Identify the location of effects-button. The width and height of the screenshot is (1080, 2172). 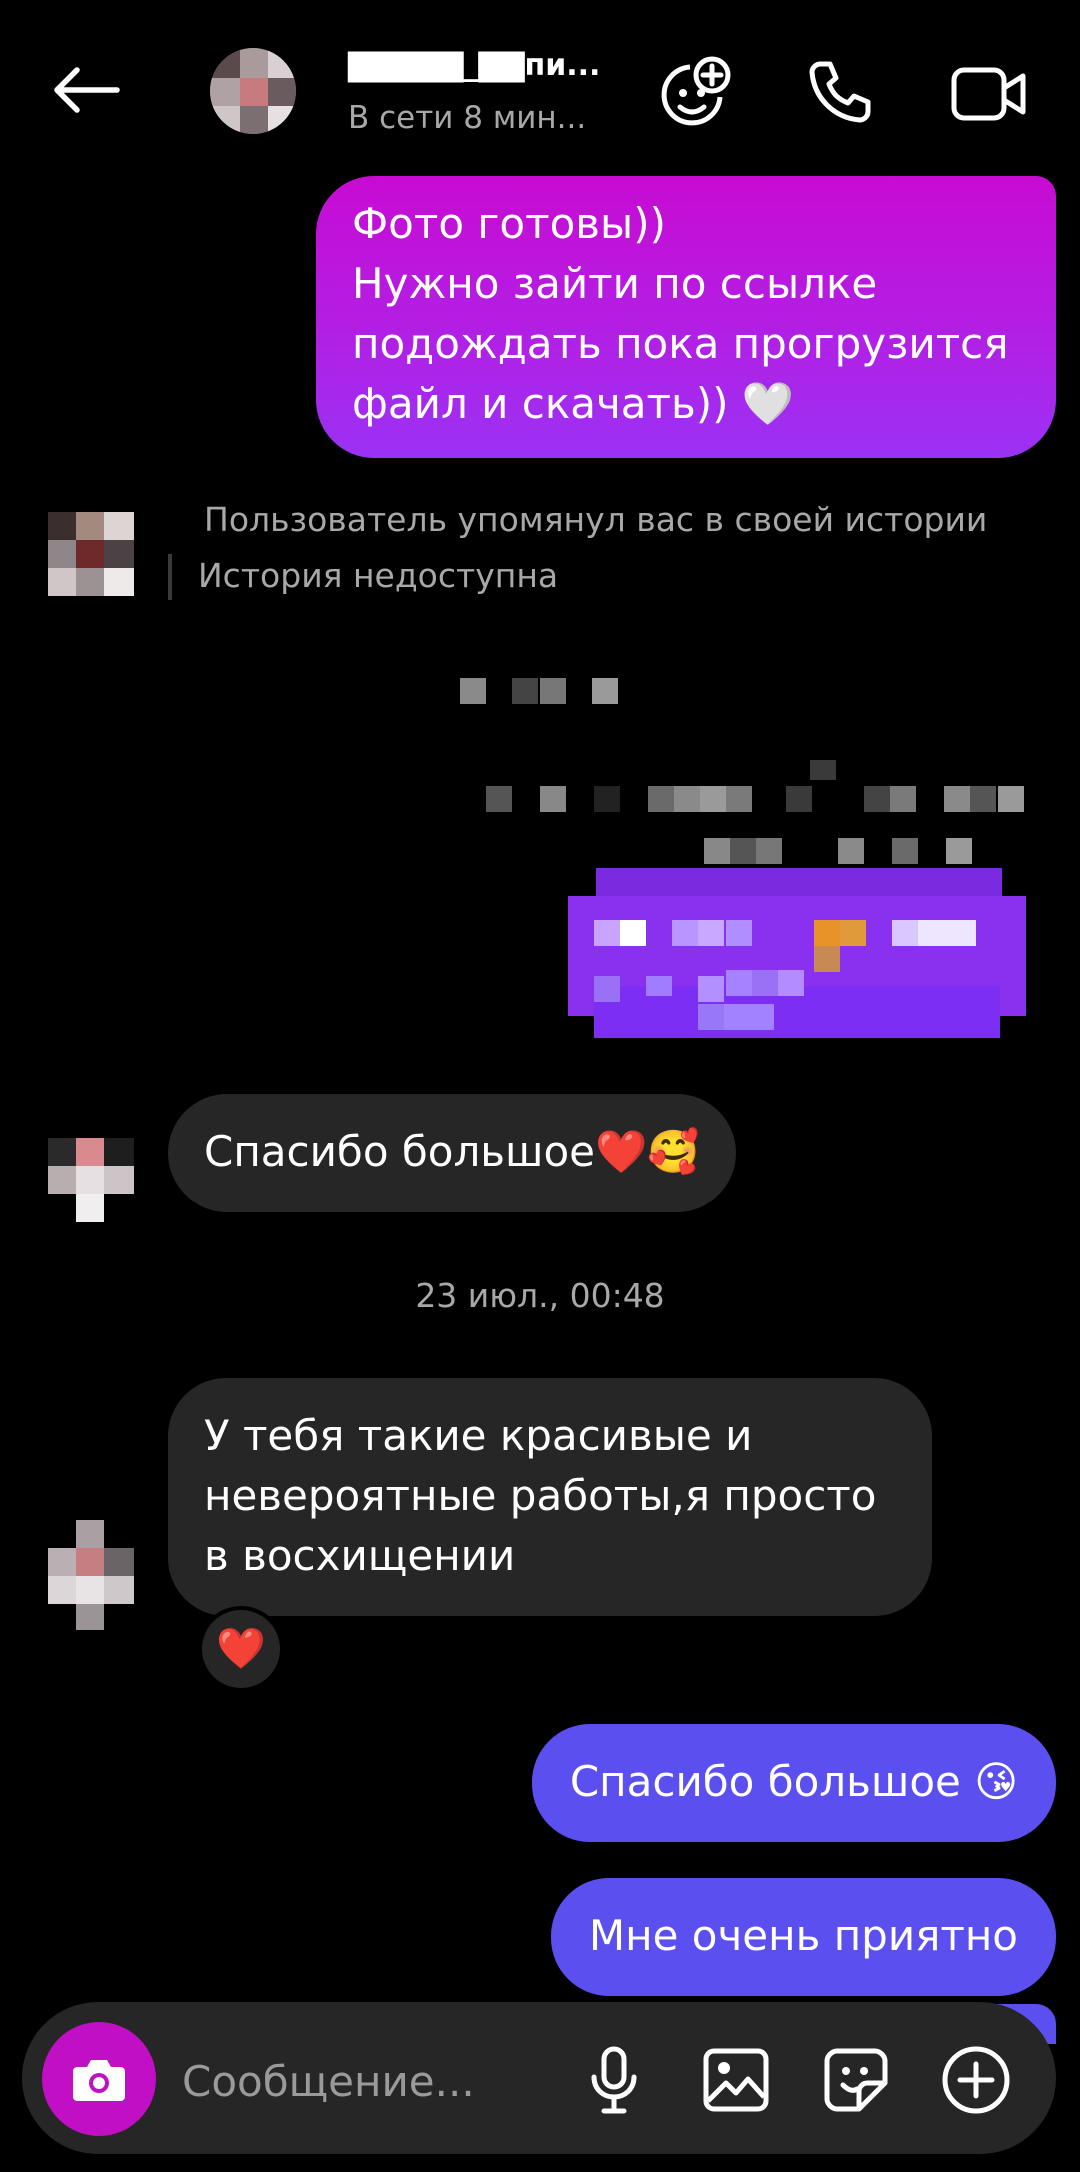
(695, 92).